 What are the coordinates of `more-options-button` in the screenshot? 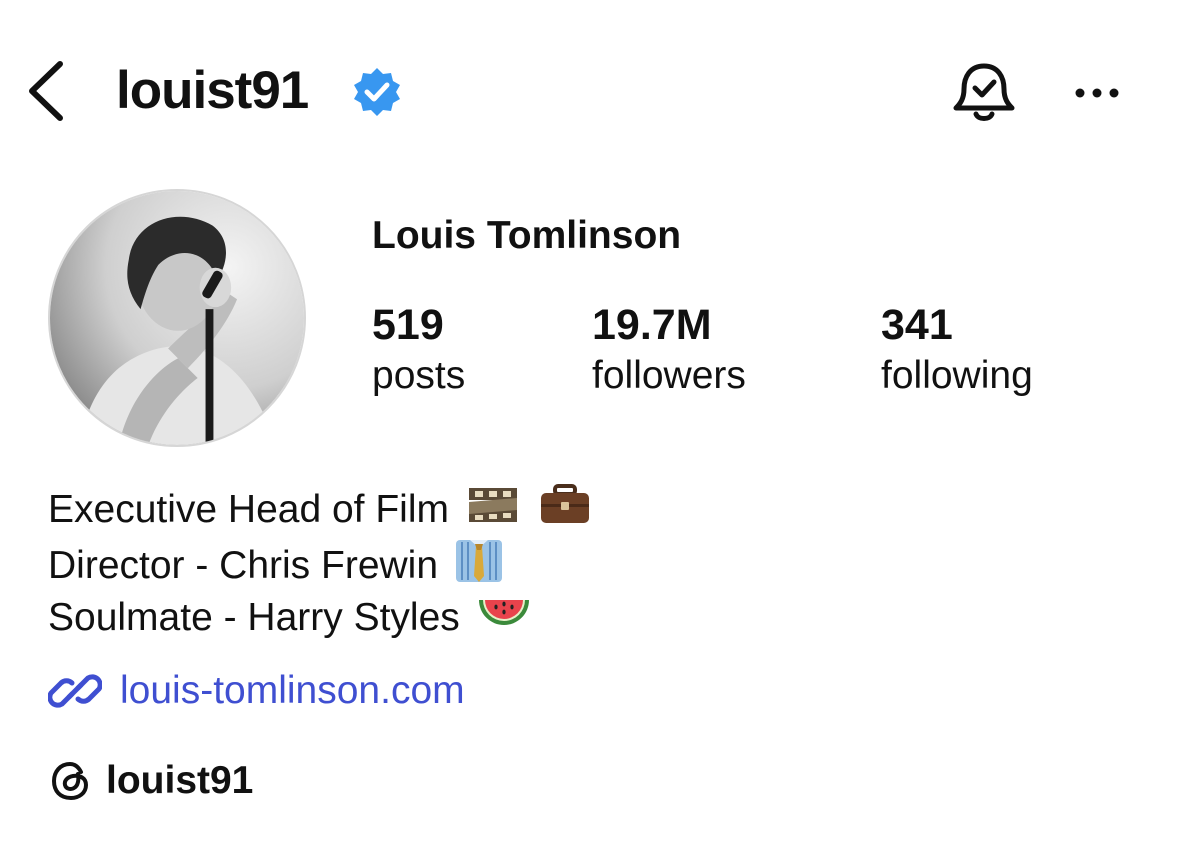 It's located at (1097, 93).